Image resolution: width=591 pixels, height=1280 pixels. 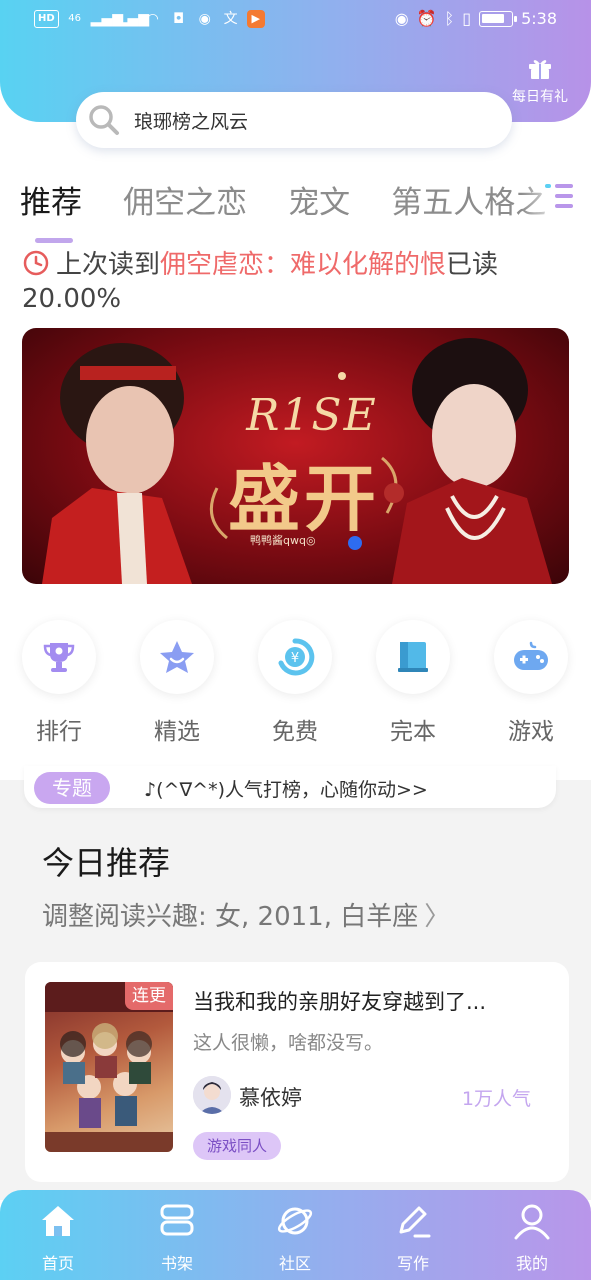 I want to click on daily-gift-button: 每日有礼, so click(x=540, y=81).